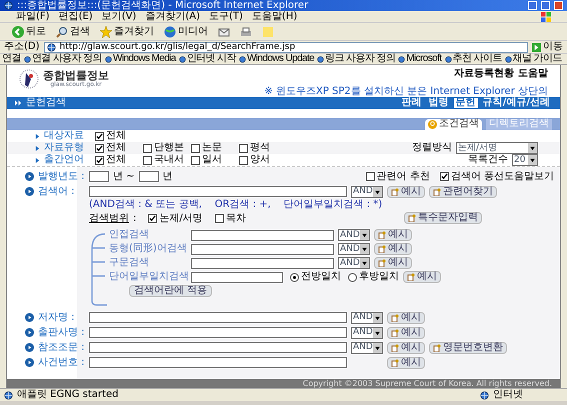 The height and width of the screenshot is (405, 567). Describe the element at coordinates (420, 59) in the screenshot. I see `link-item: Microsoft` at that location.